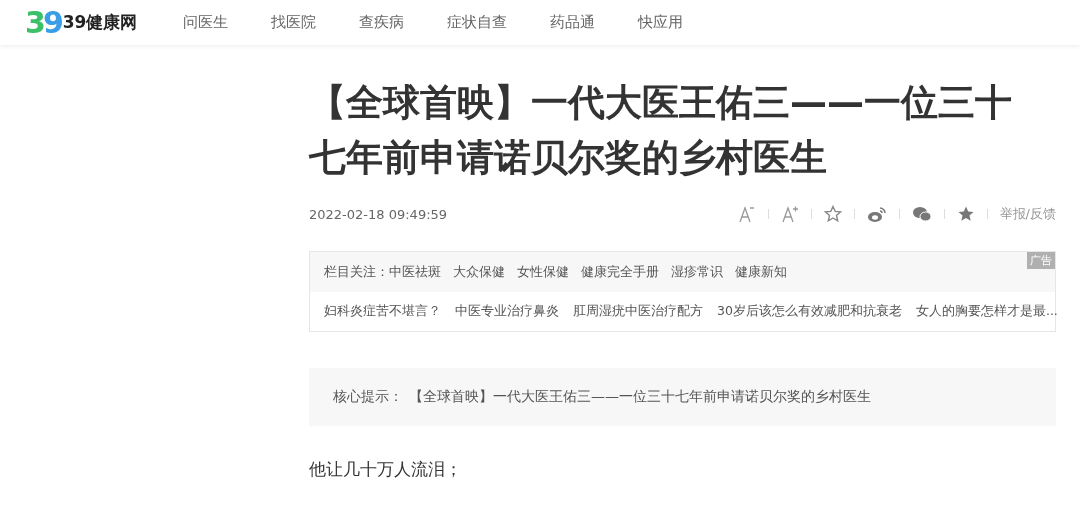 This screenshot has height=514, width=1080. What do you see at coordinates (660, 22) in the screenshot?
I see `nav-link: 快应用` at bounding box center [660, 22].